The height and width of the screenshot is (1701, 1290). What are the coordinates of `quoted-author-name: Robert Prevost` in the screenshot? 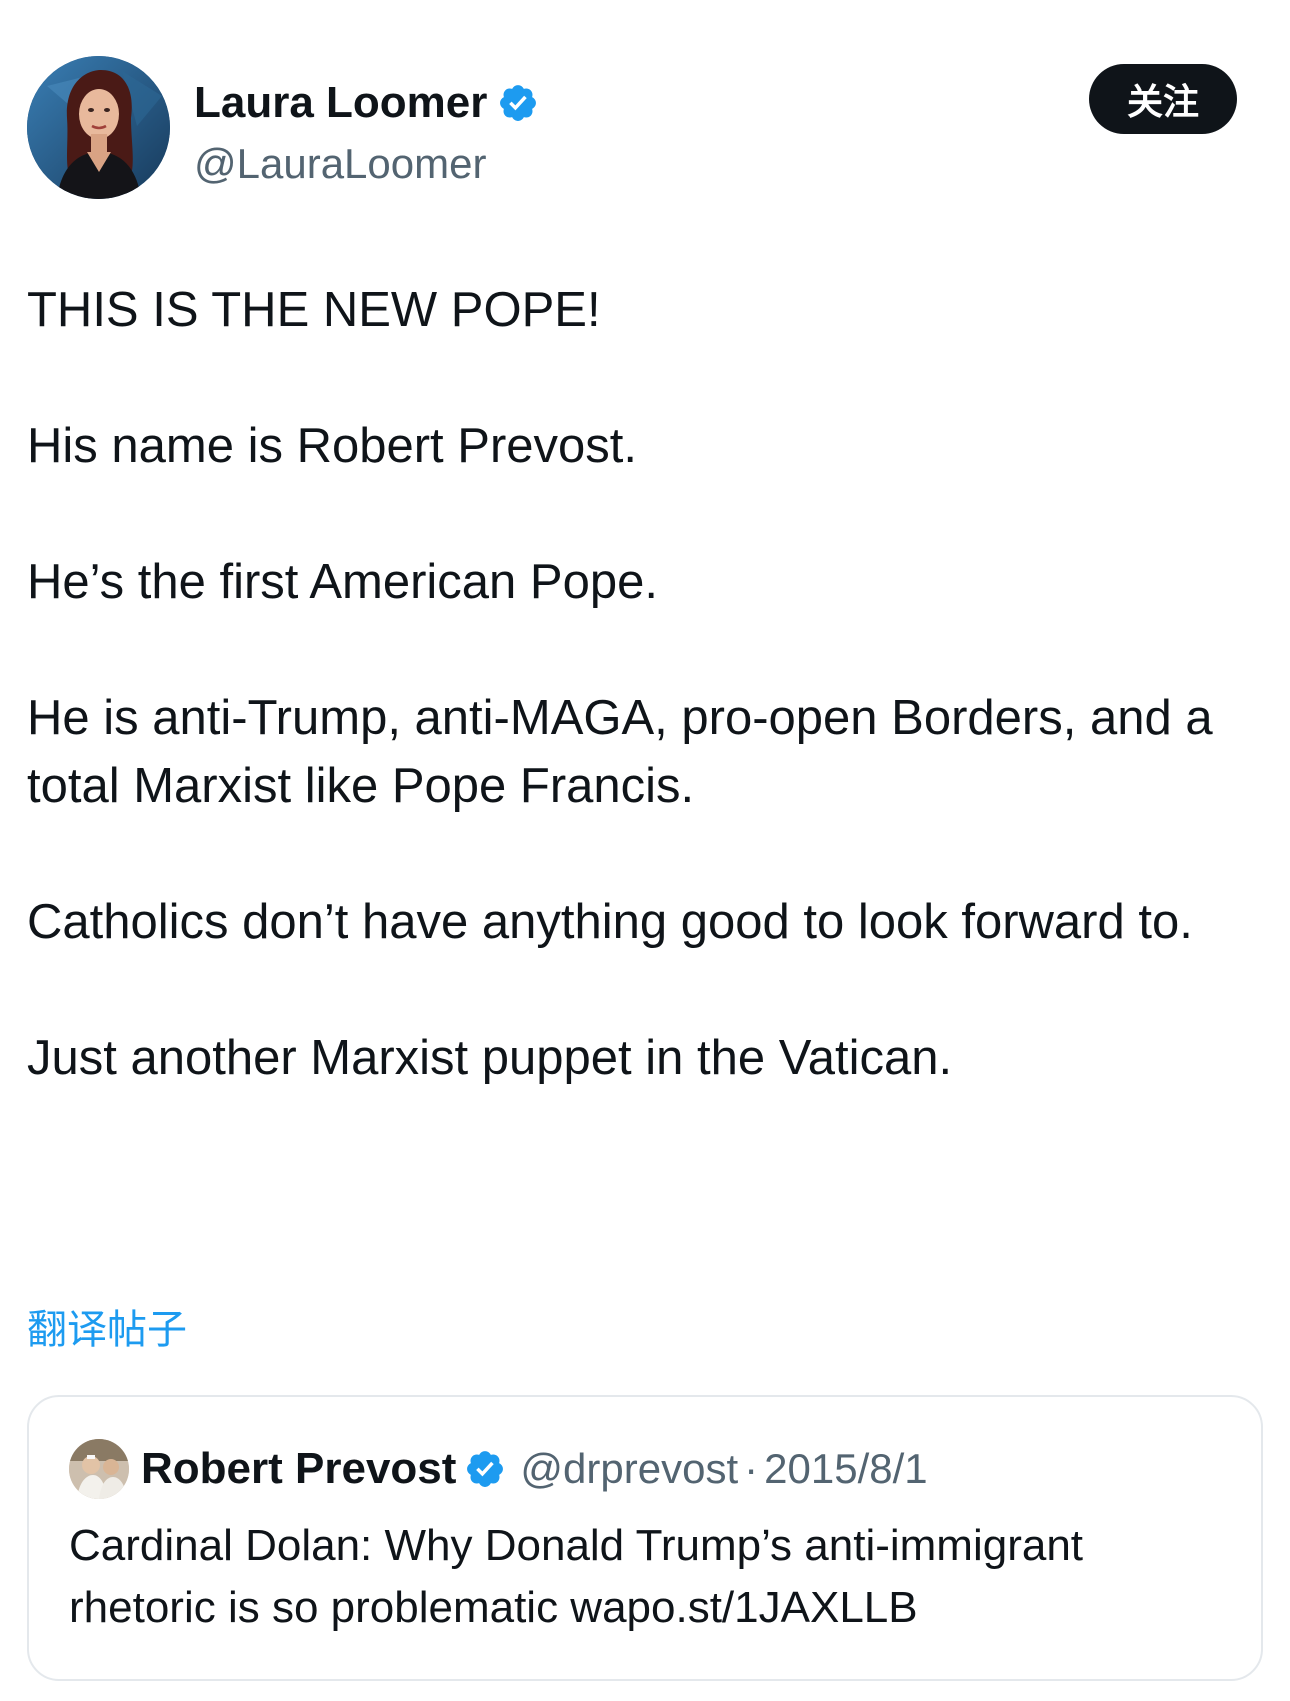 It's located at (298, 1469).